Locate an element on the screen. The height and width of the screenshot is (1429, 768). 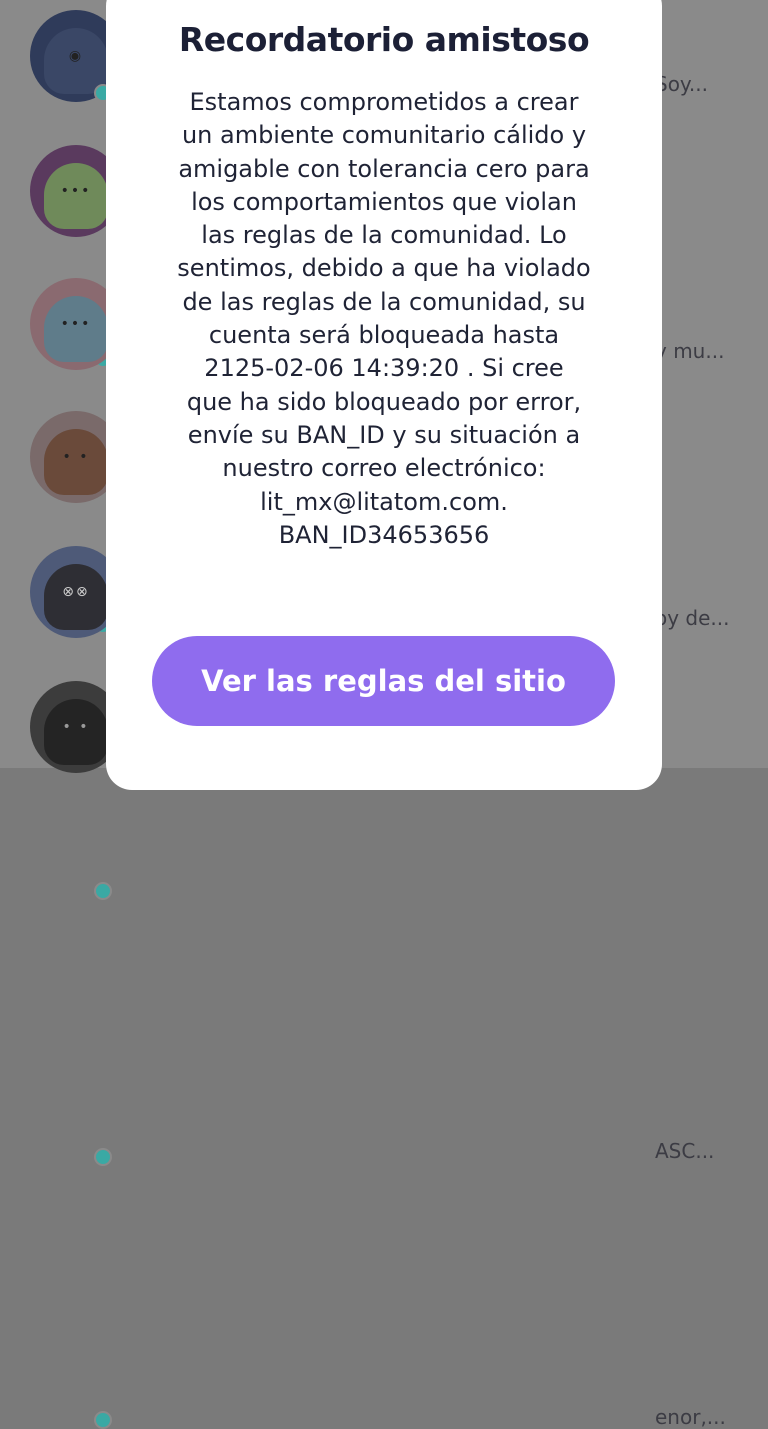
dialog-message-line: Estamos comprometidos a crear is located at coordinates (384, 102).